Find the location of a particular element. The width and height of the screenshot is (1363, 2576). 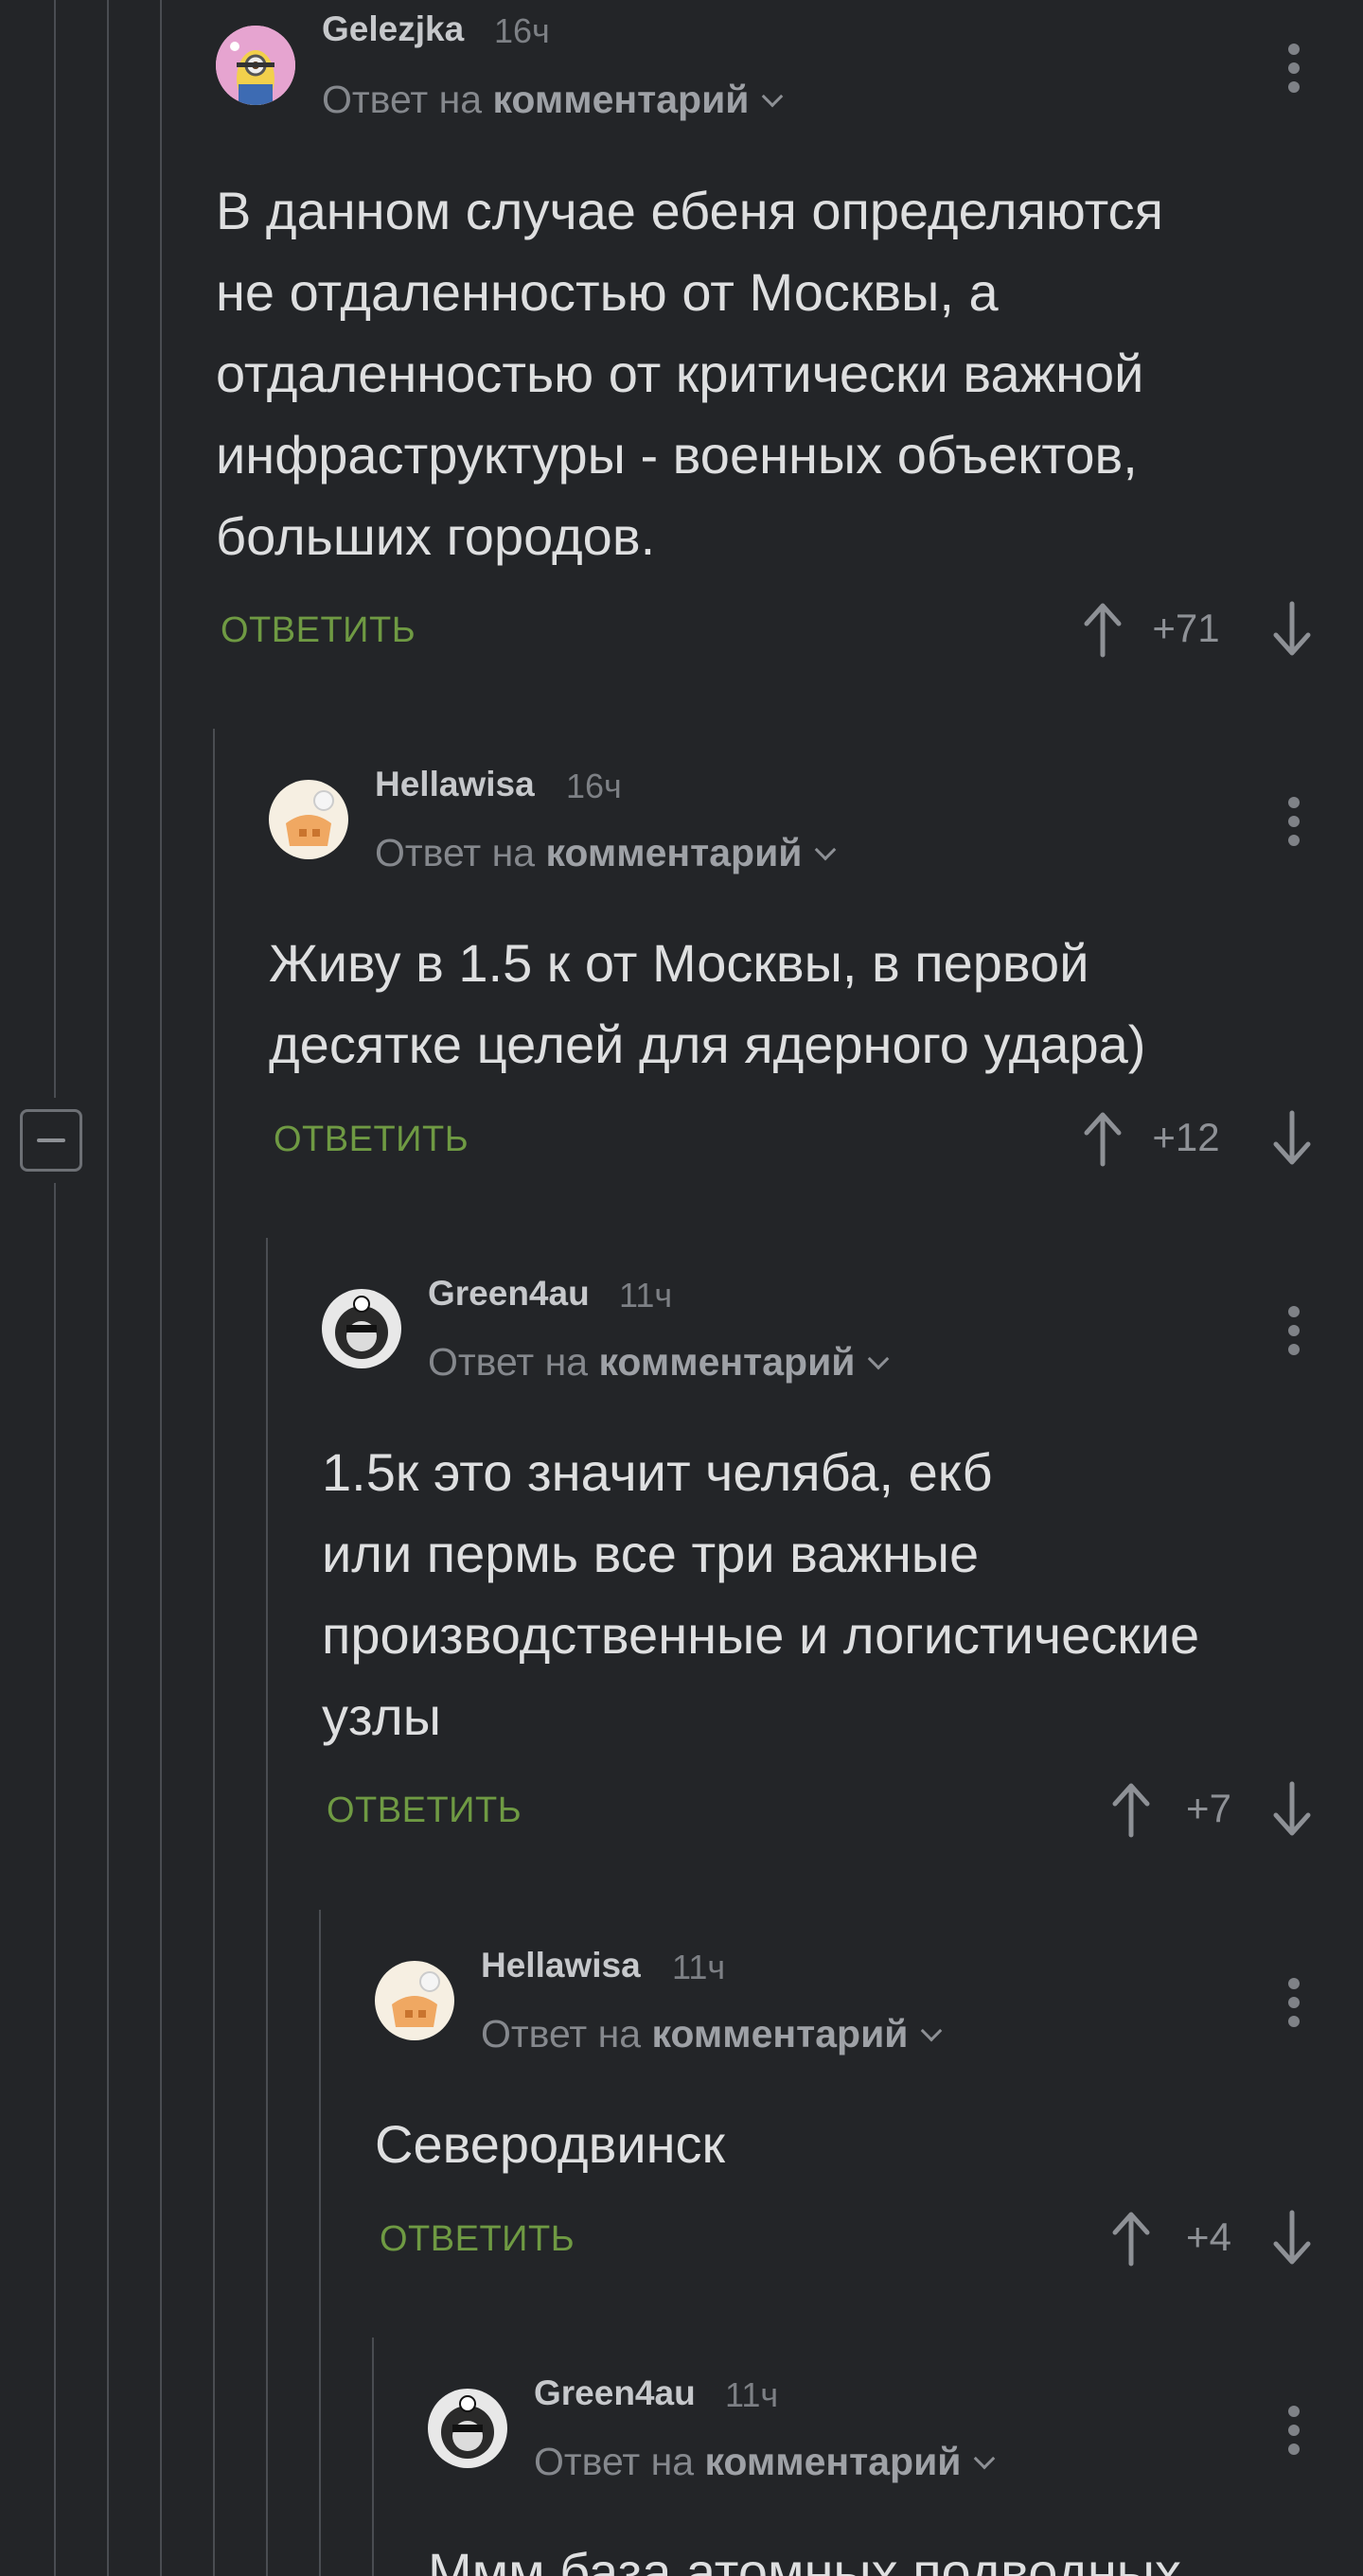

comment-body: Ммм база атомных подводных is located at coordinates (854, 2554).